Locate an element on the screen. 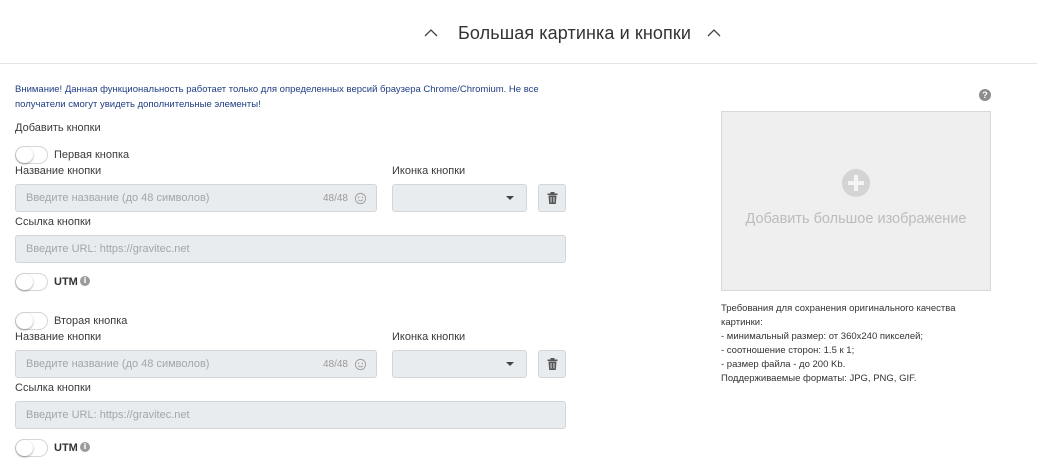  second-button-toggle is located at coordinates (31, 321).